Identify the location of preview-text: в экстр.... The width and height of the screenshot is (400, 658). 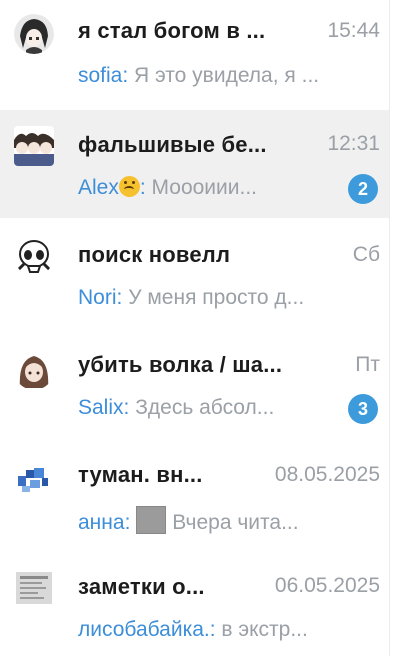
(264, 629).